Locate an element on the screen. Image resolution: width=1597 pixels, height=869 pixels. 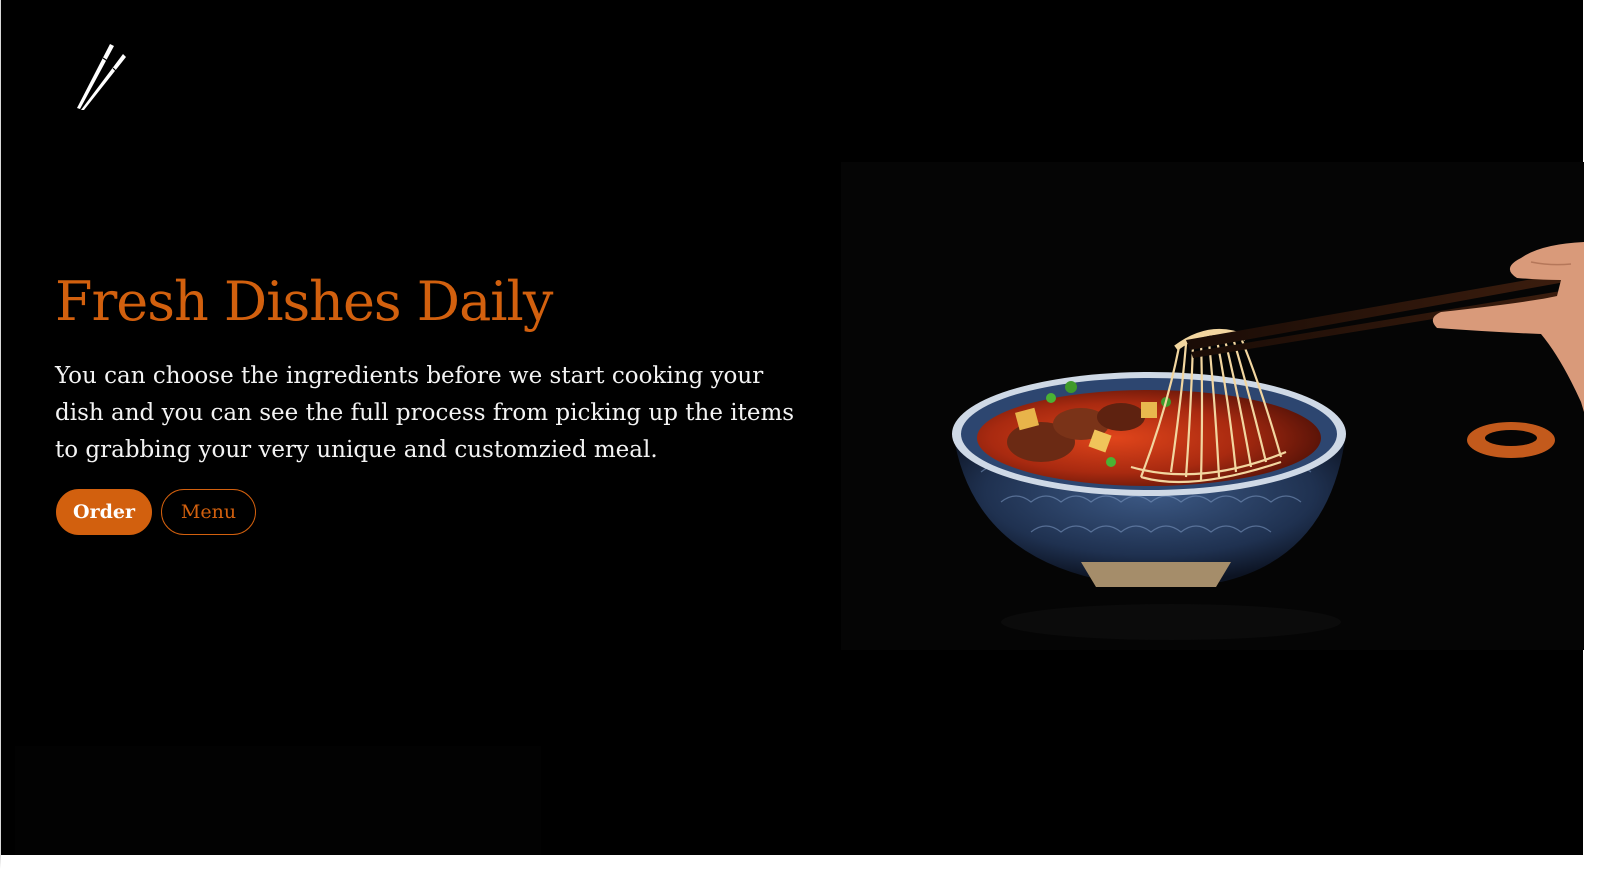
menu-button: Menu is located at coordinates (208, 512).